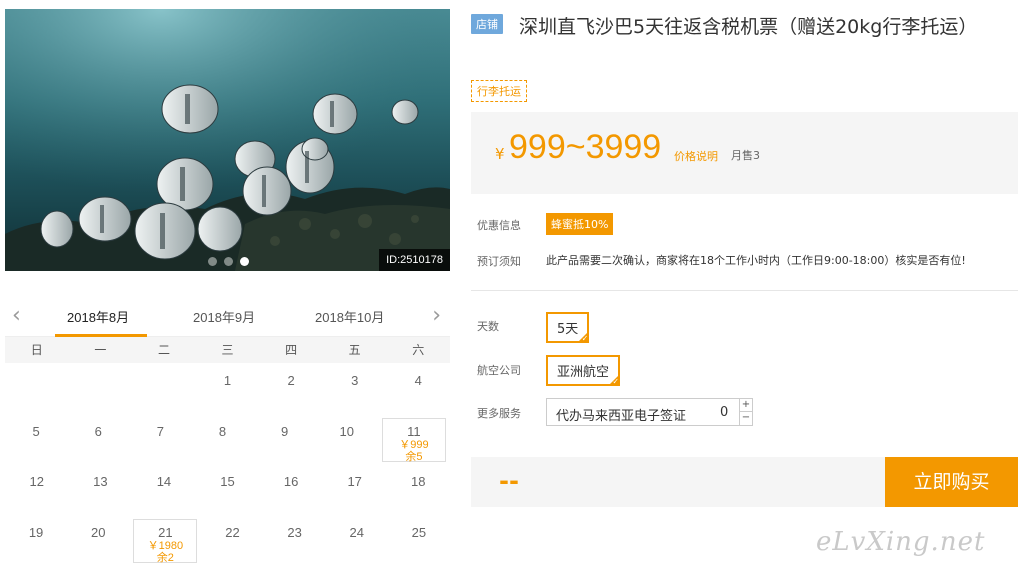  I want to click on weekday-label: 二, so click(163, 350).